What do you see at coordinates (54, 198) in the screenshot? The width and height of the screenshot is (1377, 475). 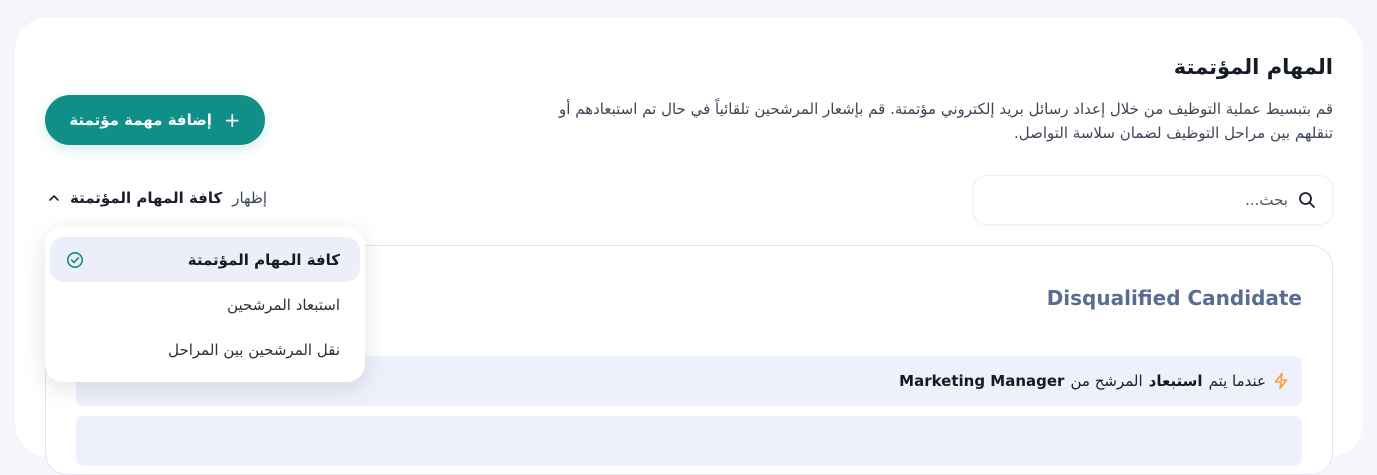 I see `chevron-up-icon` at bounding box center [54, 198].